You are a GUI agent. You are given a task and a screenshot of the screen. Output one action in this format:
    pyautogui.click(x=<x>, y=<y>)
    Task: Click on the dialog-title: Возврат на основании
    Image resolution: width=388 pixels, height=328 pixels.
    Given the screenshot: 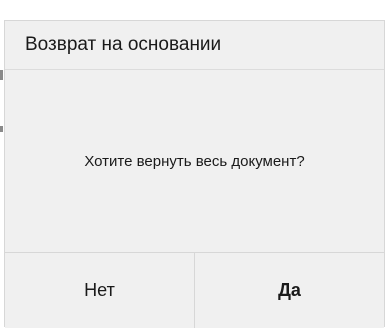 What is the action you would take?
    pyautogui.click(x=123, y=44)
    